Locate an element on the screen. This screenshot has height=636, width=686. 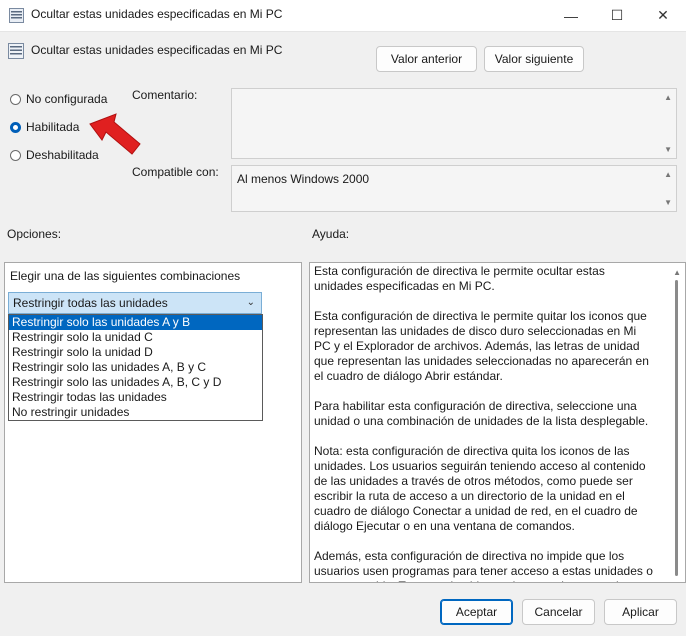
radio-not-configured: No configurada is located at coordinates (58, 99).